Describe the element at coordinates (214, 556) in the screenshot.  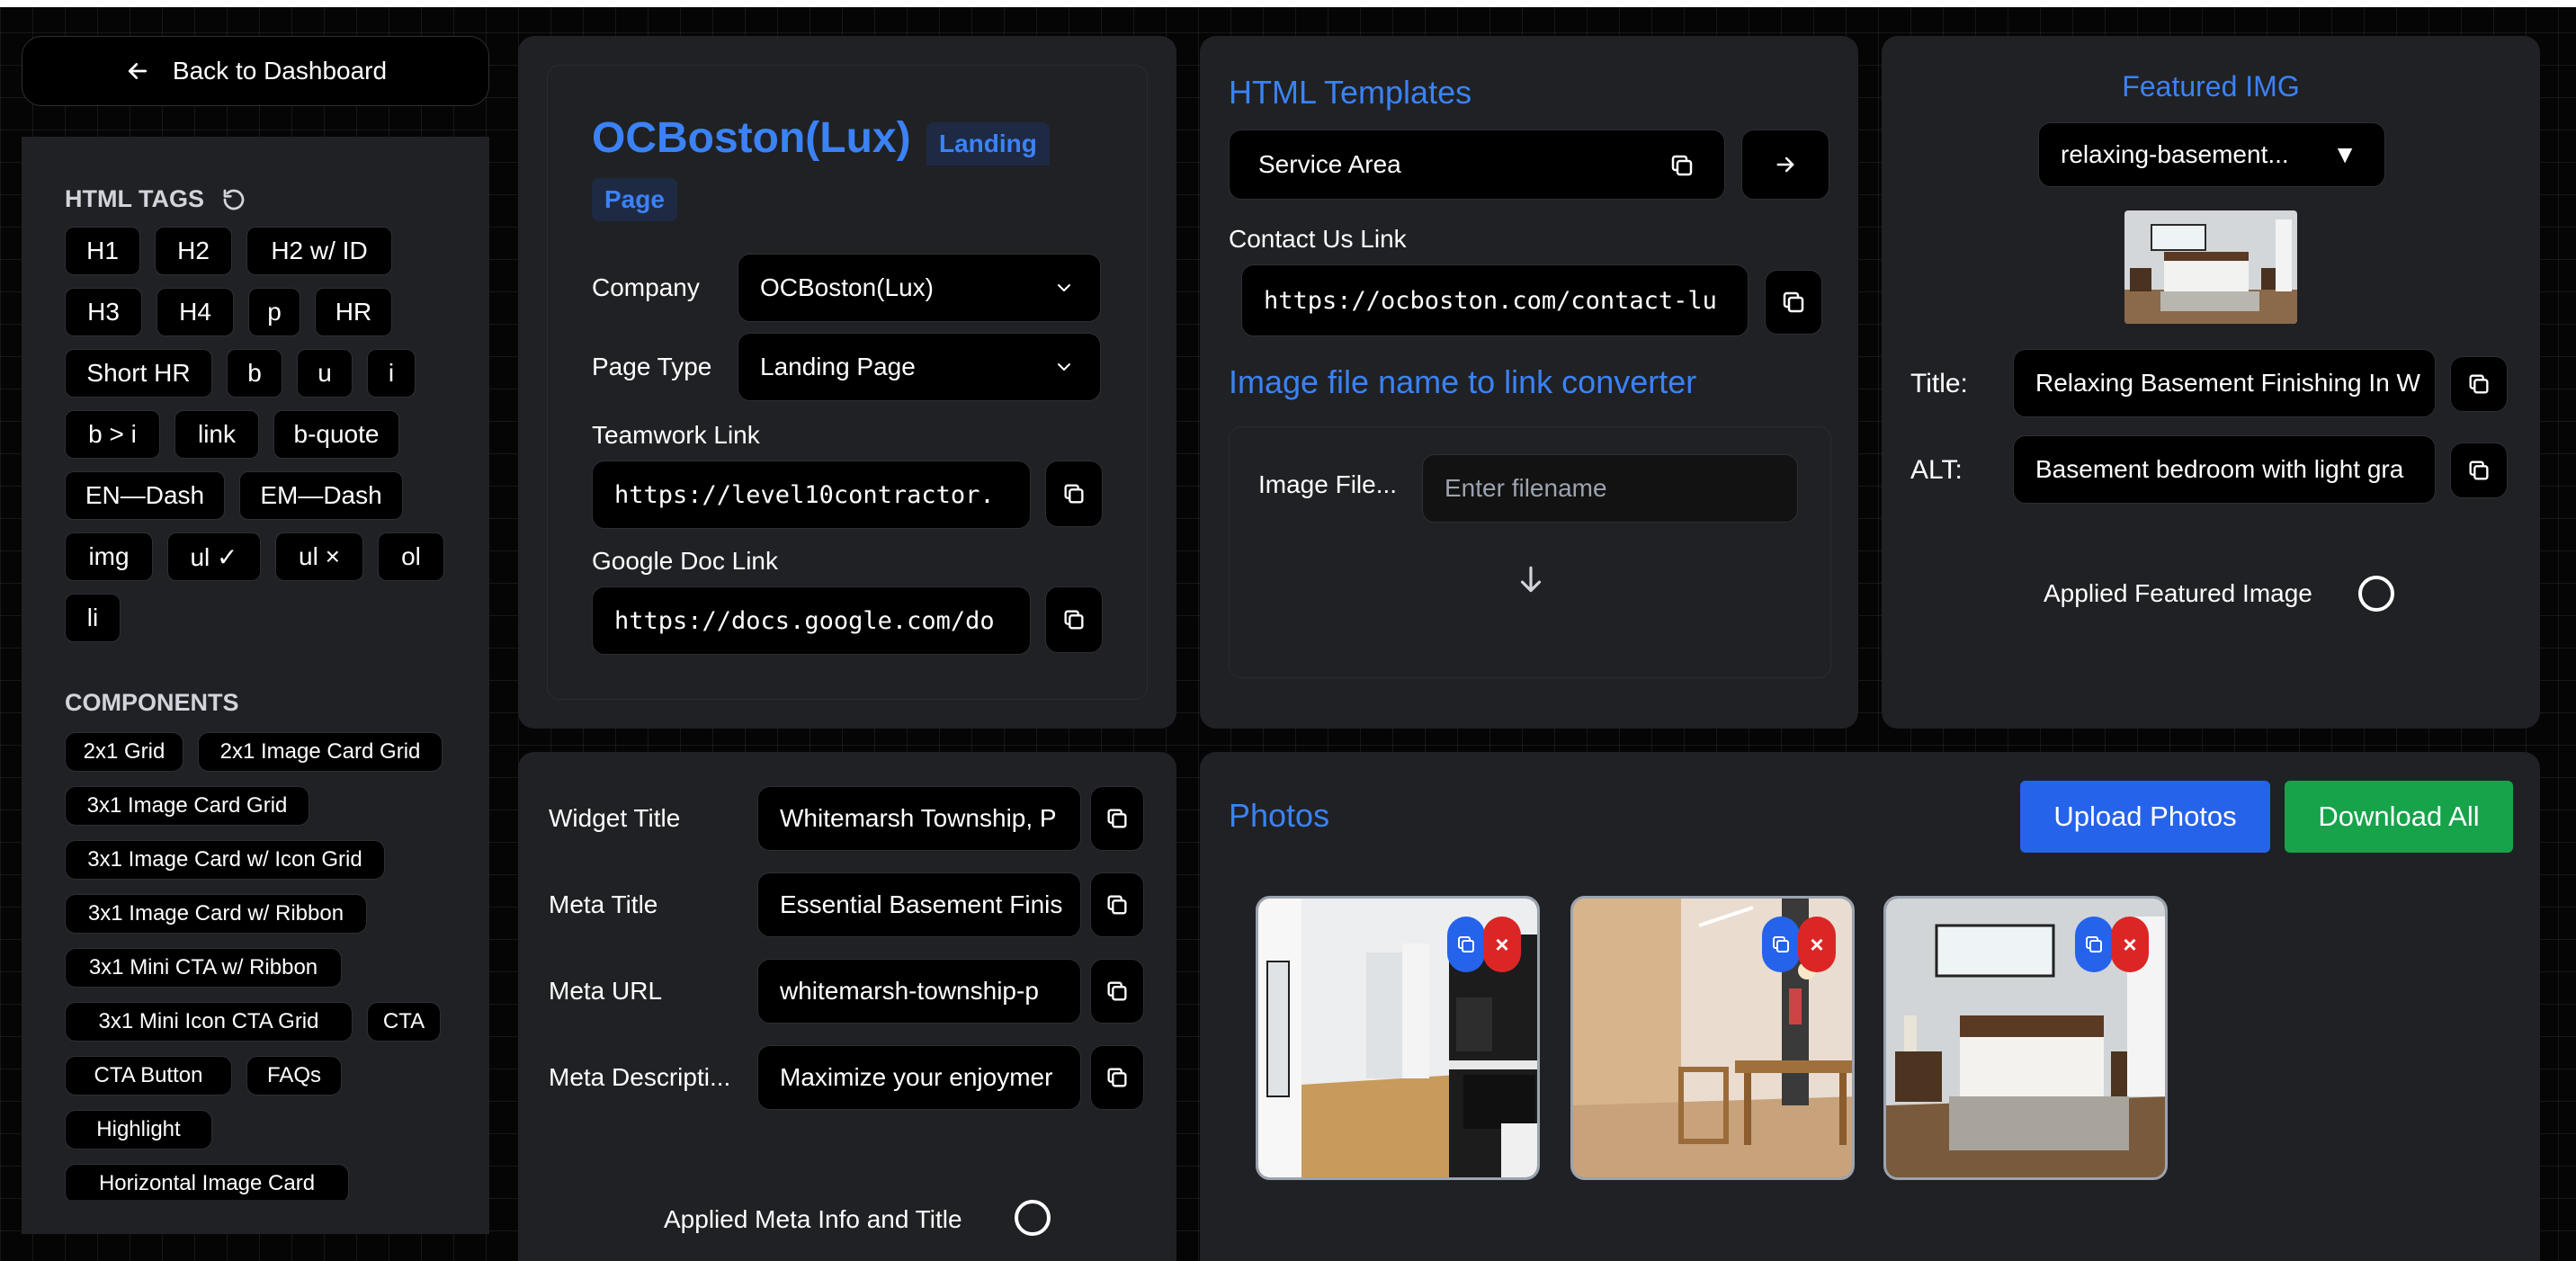
I see `tag-ul-check: ul ✓` at that location.